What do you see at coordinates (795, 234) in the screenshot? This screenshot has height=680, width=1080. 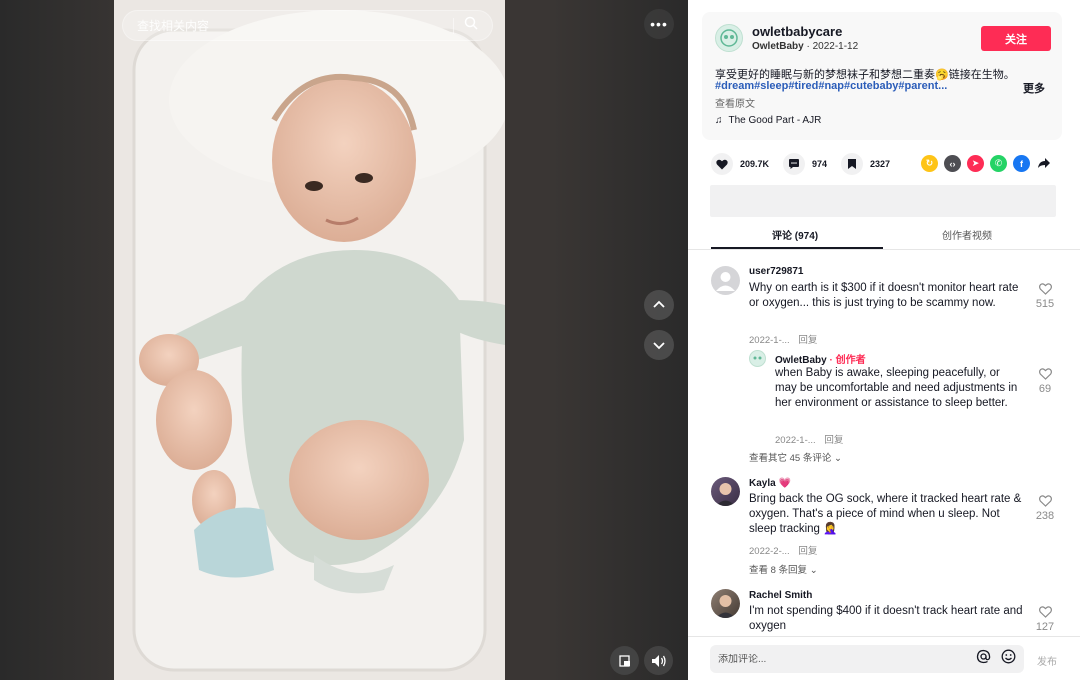 I see `tab-comments: 评论 (974)` at bounding box center [795, 234].